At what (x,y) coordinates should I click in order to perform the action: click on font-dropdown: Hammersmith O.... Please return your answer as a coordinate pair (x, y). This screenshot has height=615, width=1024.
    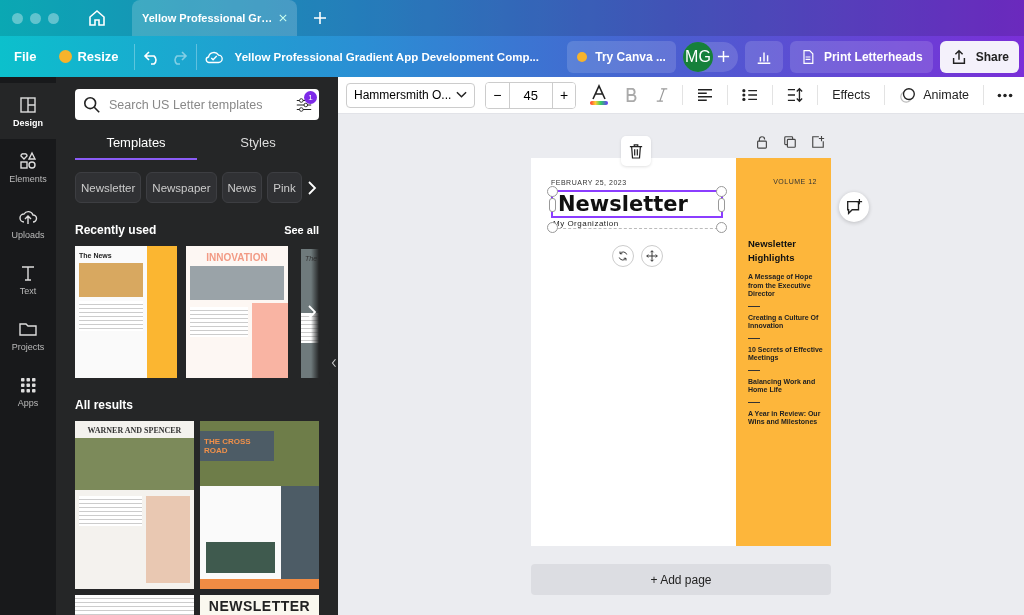
    Looking at the image, I should click on (411, 95).